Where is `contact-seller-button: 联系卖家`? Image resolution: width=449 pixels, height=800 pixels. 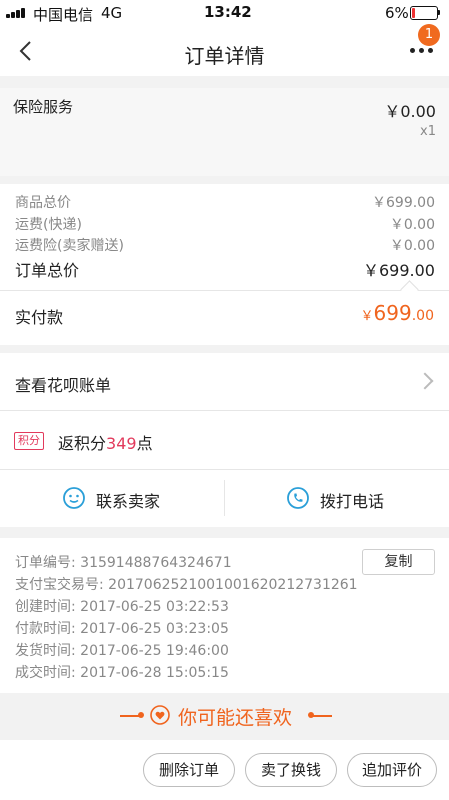
contact-seller-button: 联系卖家 is located at coordinates (117, 499).